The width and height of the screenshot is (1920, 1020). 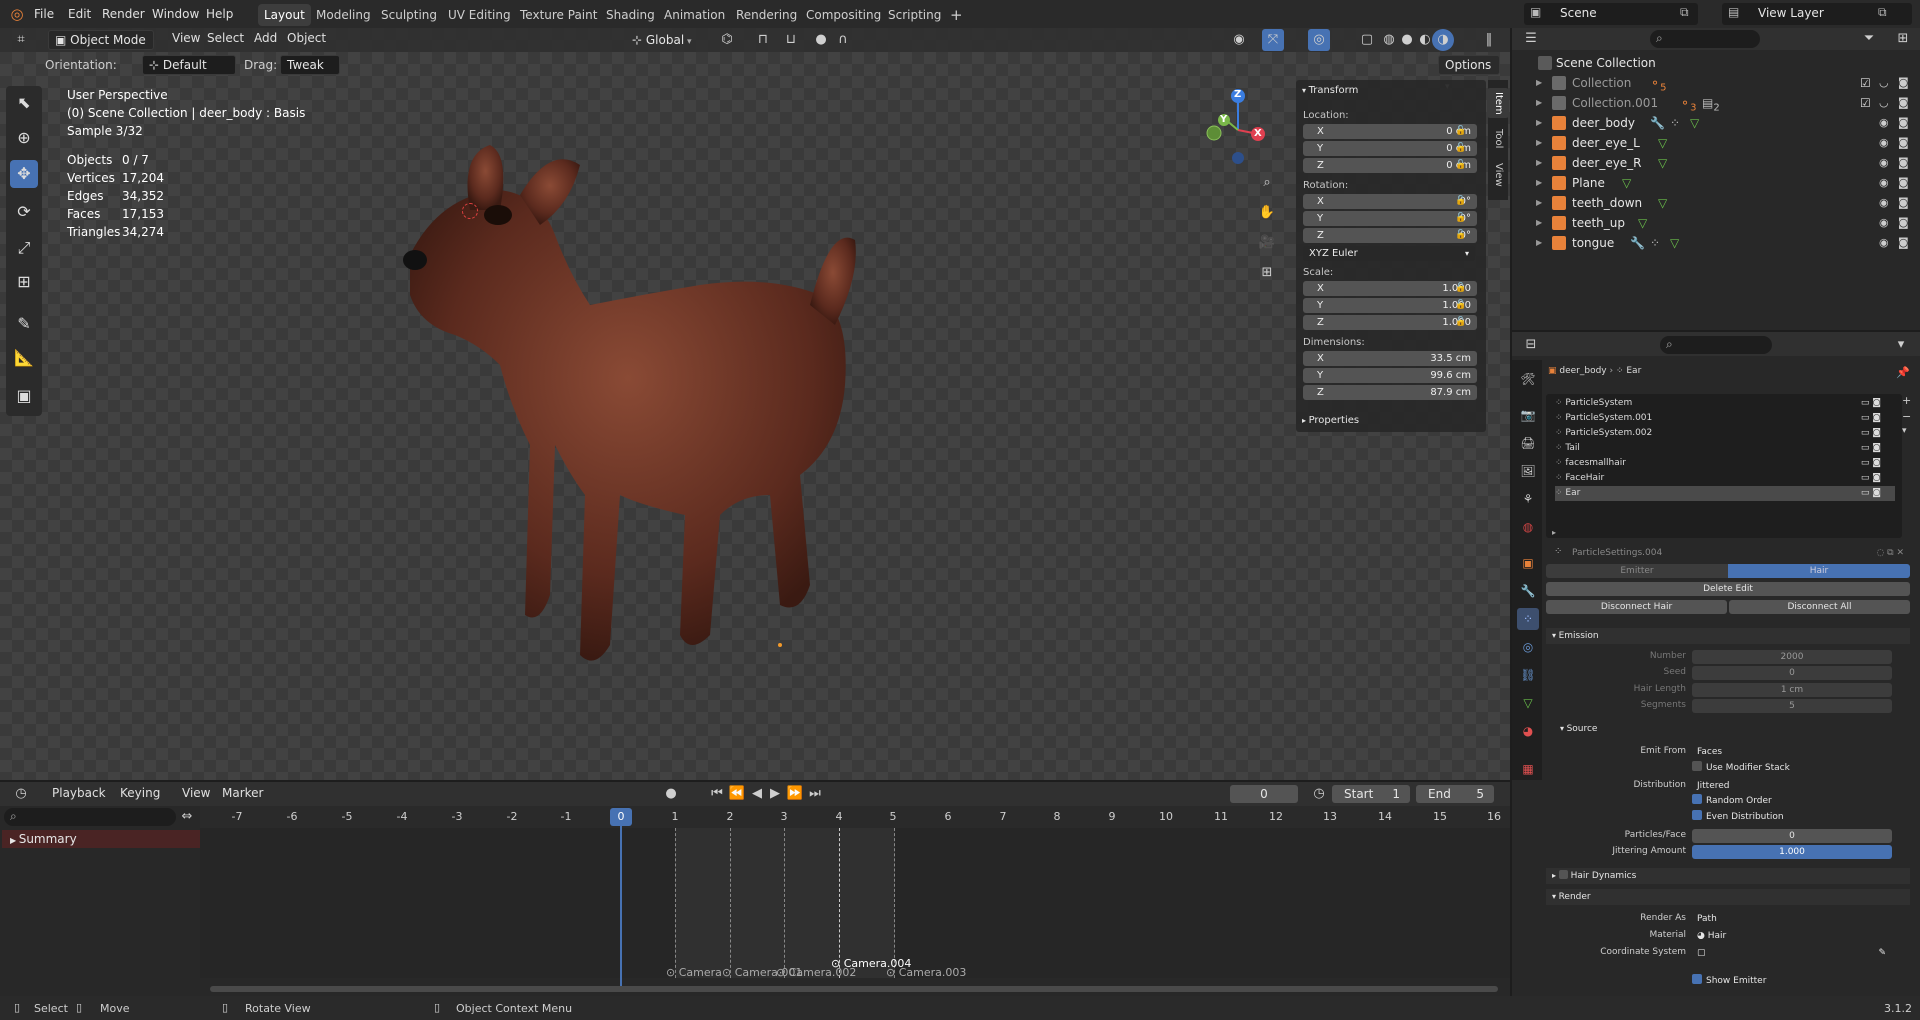 I want to click on copy-scene-icon: ⧉, so click(x=1684, y=12).